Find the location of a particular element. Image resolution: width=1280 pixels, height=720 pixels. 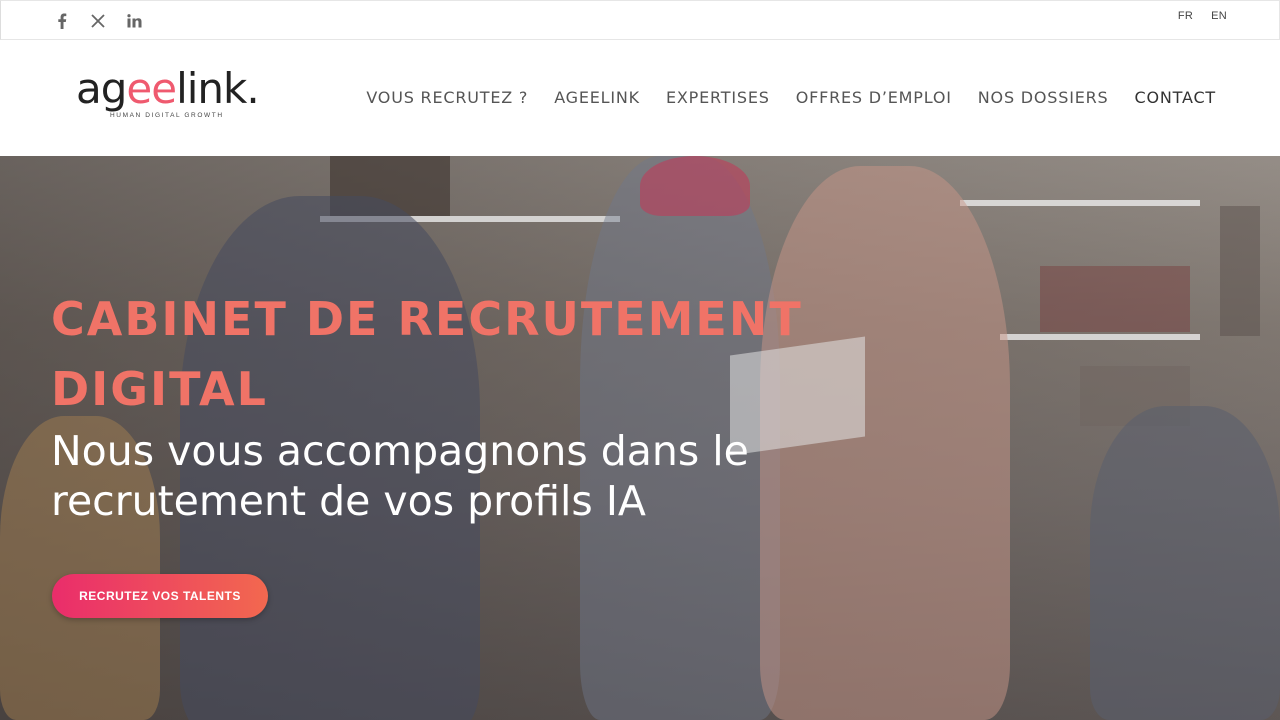

language-switcher: FR EN is located at coordinates (1202, 16).